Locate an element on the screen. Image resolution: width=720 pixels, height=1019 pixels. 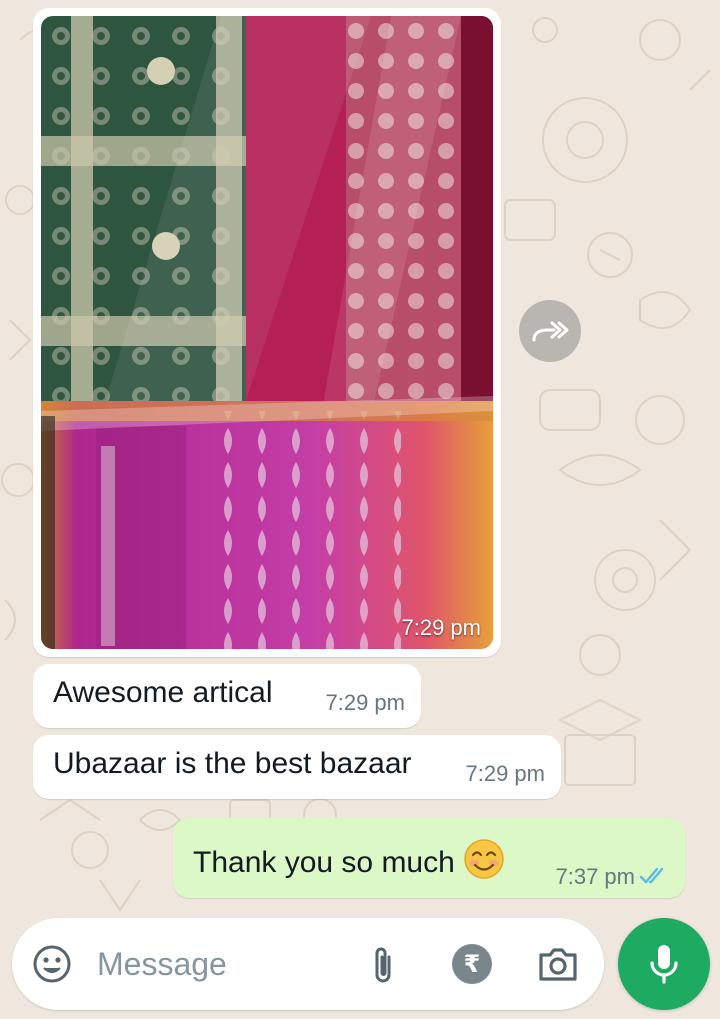
message-text: Thank you so much is located at coordinates (349, 859).